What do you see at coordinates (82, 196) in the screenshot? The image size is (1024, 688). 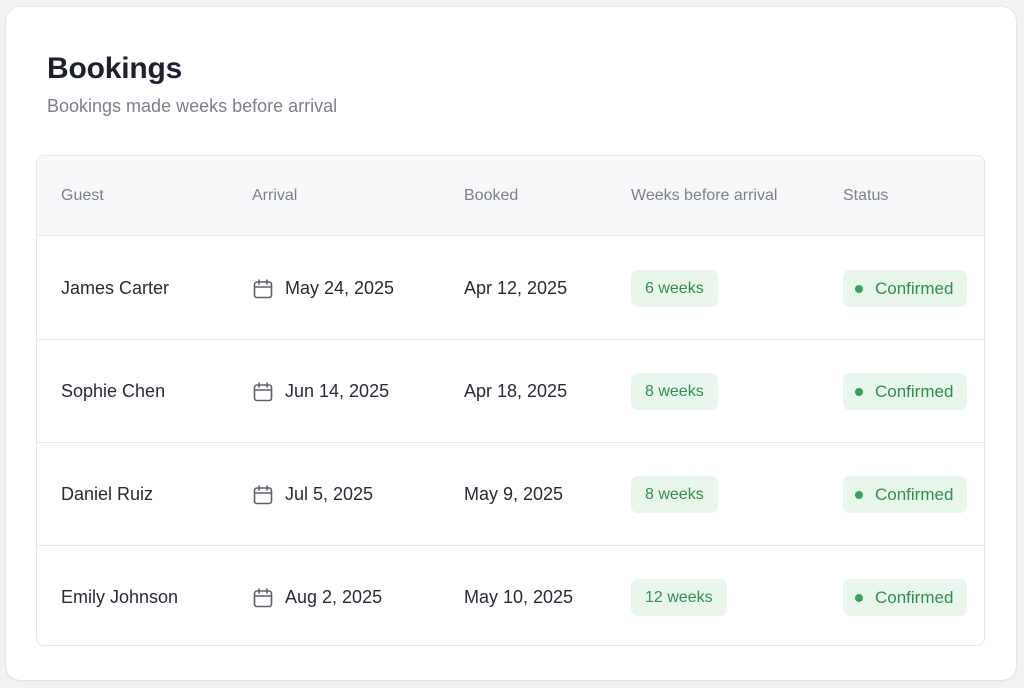 I see `column-header-guest: Guest` at bounding box center [82, 196].